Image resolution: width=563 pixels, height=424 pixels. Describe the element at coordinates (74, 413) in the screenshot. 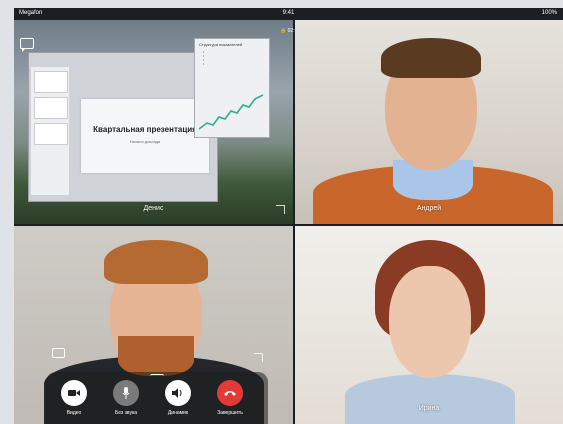

I see `video-label: Видео` at that location.